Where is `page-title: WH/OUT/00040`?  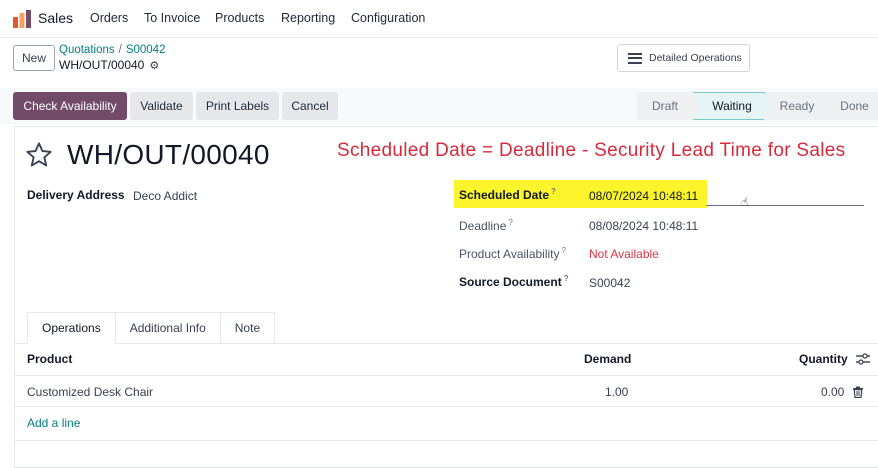
page-title: WH/OUT/00040 is located at coordinates (168, 154).